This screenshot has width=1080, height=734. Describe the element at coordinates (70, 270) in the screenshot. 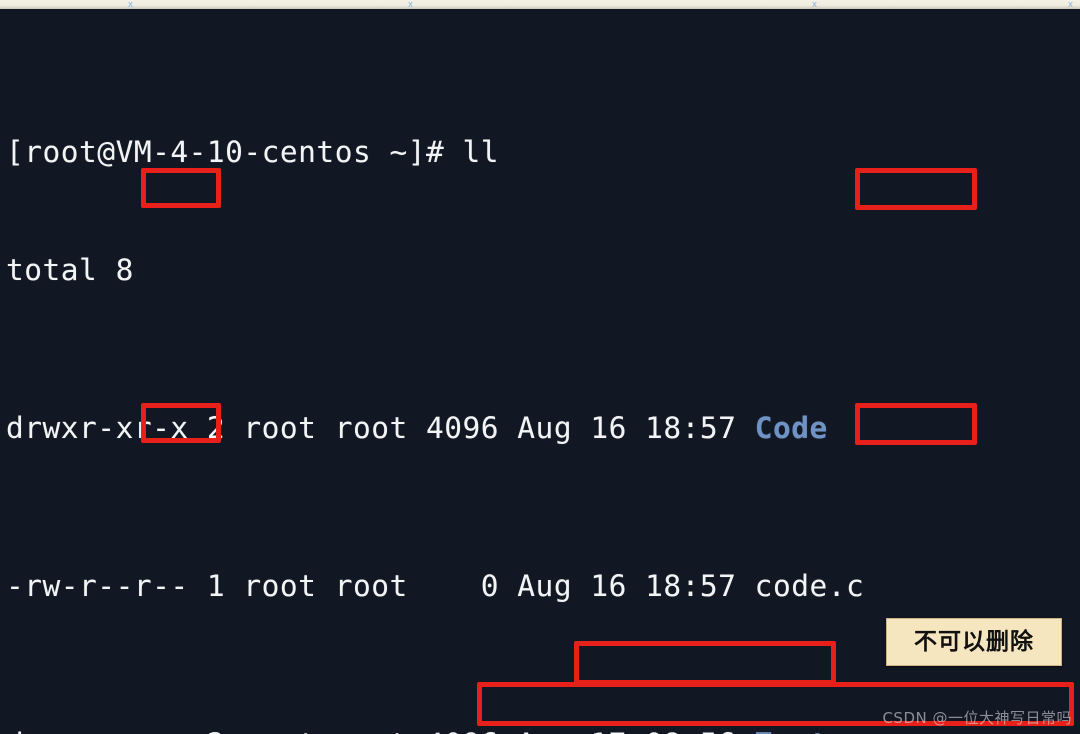

I see `line-text: total 8` at that location.